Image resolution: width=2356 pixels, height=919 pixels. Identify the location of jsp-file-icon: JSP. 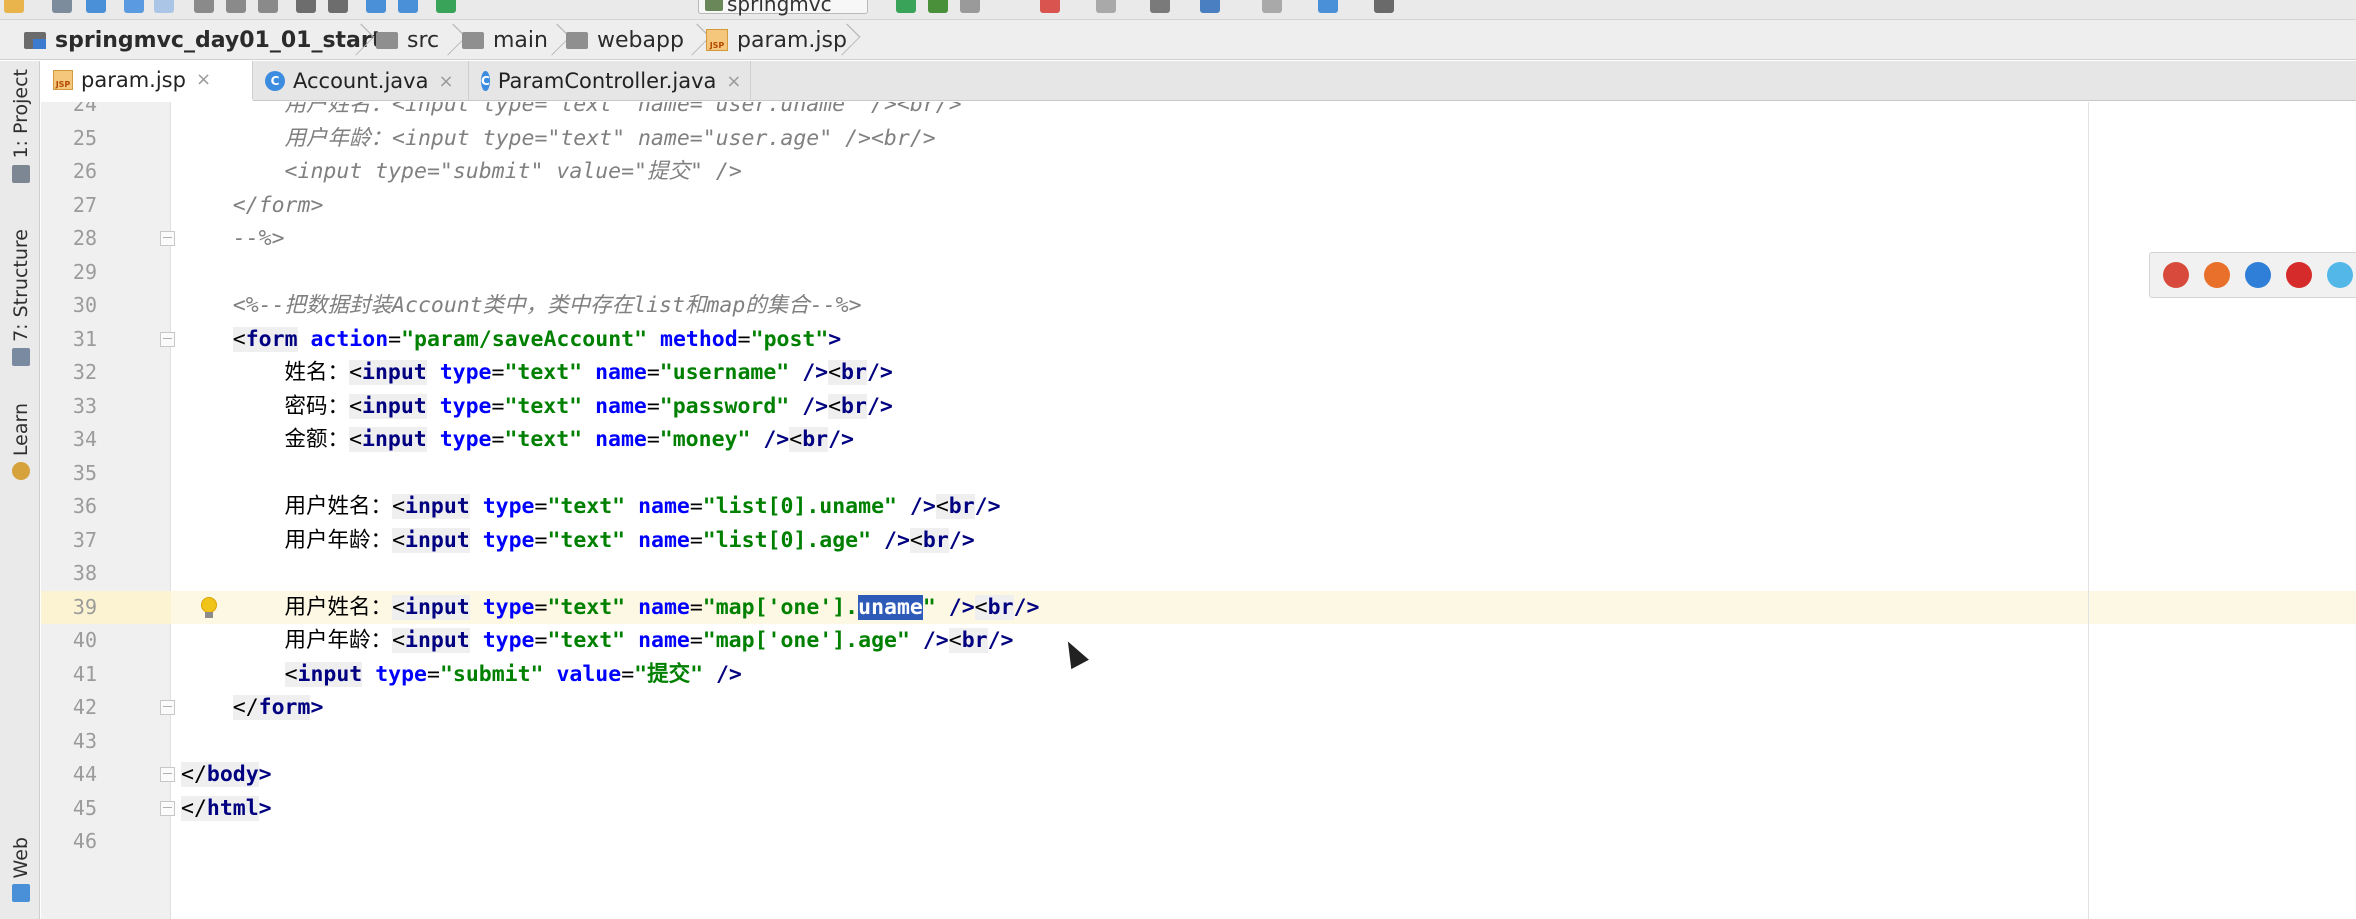
(63, 79).